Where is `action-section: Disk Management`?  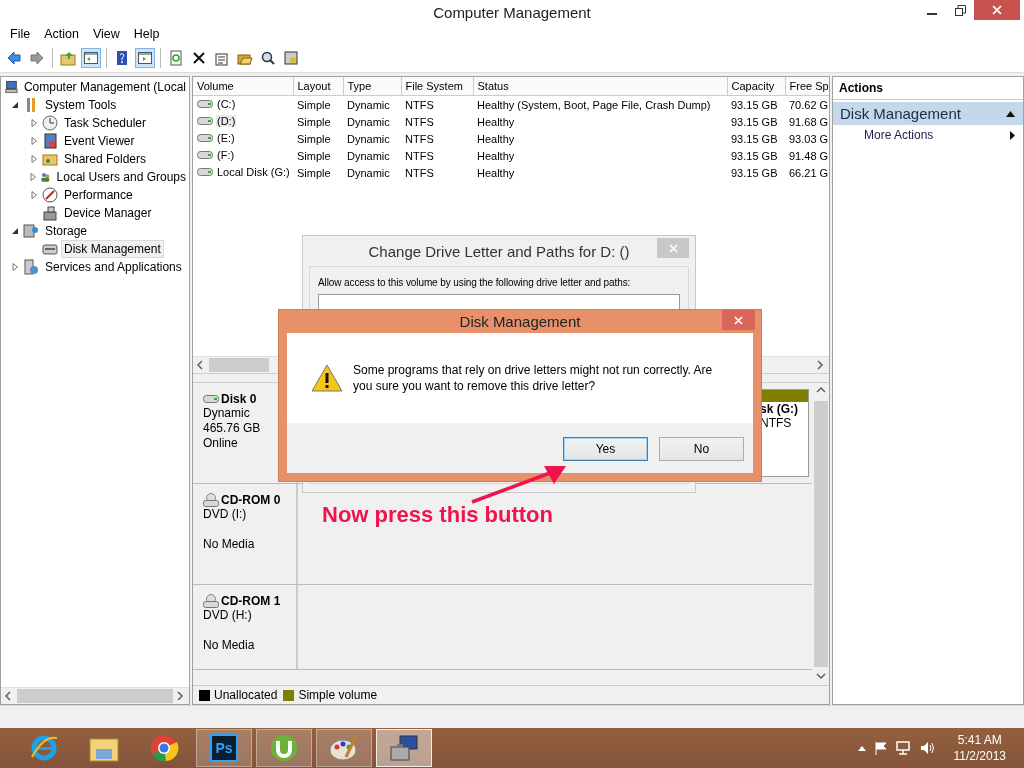
action-section: Disk Management is located at coordinates (928, 113).